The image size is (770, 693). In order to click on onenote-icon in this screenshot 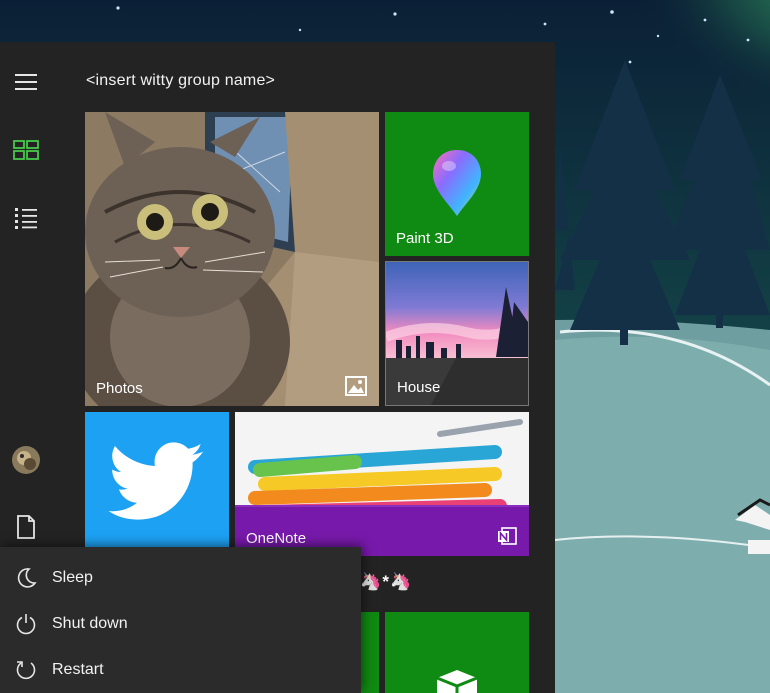, I will do `click(507, 536)`.